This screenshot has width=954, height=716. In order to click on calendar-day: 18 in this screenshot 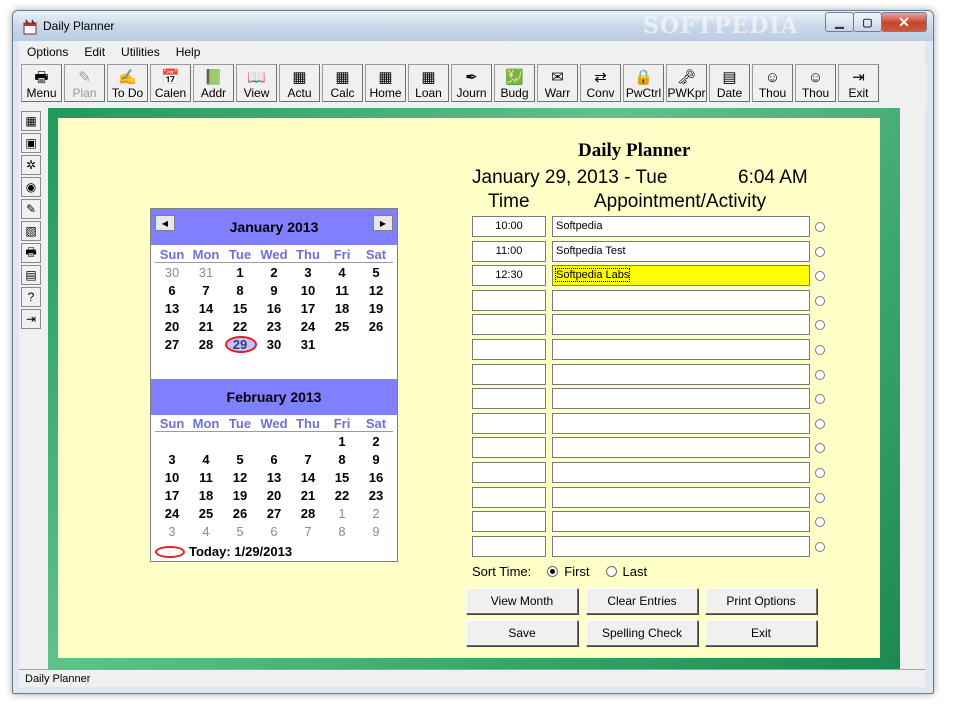, I will do `click(342, 310)`.